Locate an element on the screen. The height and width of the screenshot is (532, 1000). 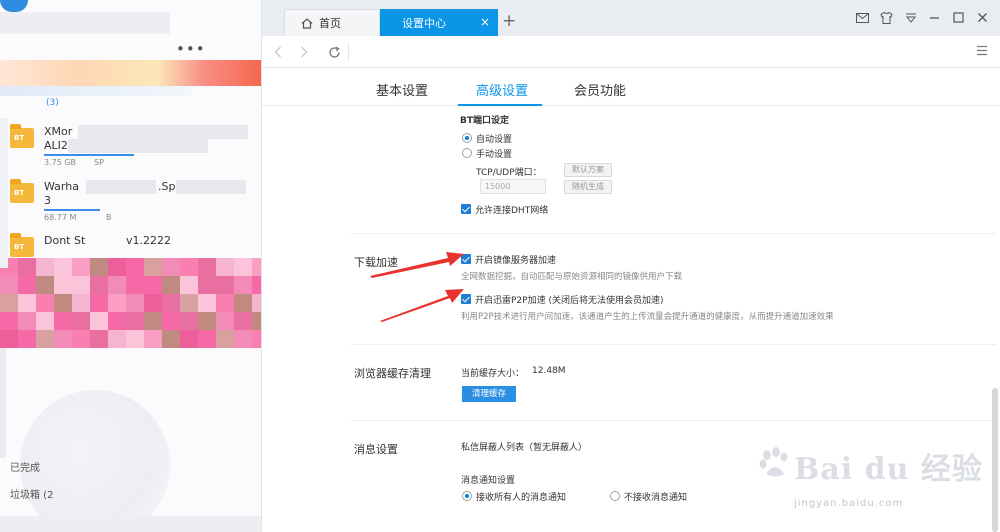
task-progress-bar is located at coordinates (89, 155).